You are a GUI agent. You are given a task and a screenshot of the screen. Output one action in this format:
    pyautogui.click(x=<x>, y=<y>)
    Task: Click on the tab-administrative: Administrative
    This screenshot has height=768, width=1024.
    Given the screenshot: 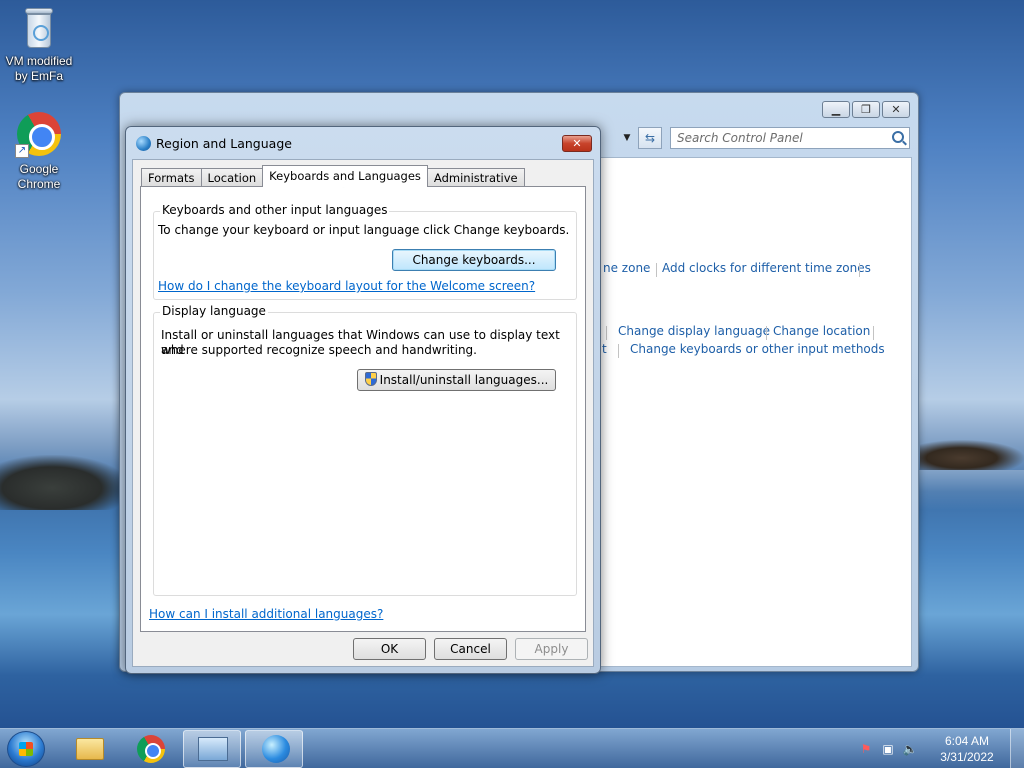 What is the action you would take?
    pyautogui.click(x=475, y=177)
    